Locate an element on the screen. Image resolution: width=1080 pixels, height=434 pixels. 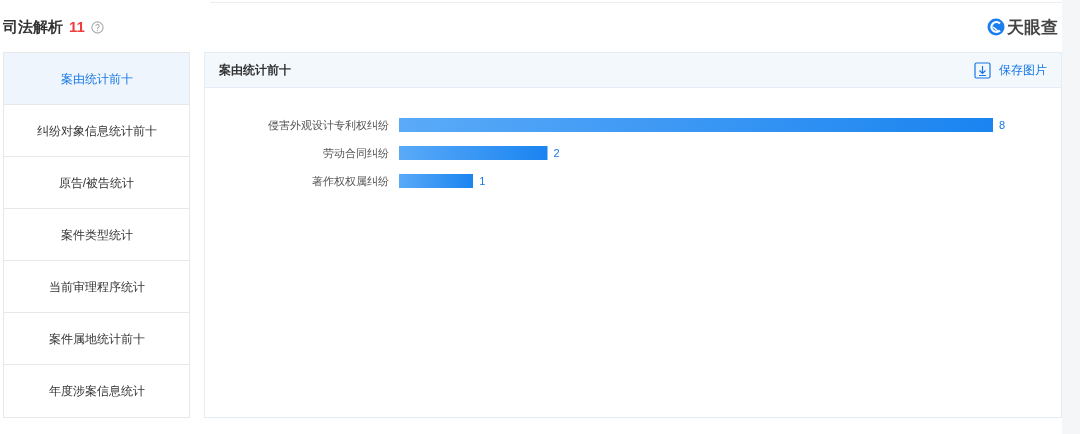
sidebar-item: 案由统计前十 is located at coordinates (96, 79).